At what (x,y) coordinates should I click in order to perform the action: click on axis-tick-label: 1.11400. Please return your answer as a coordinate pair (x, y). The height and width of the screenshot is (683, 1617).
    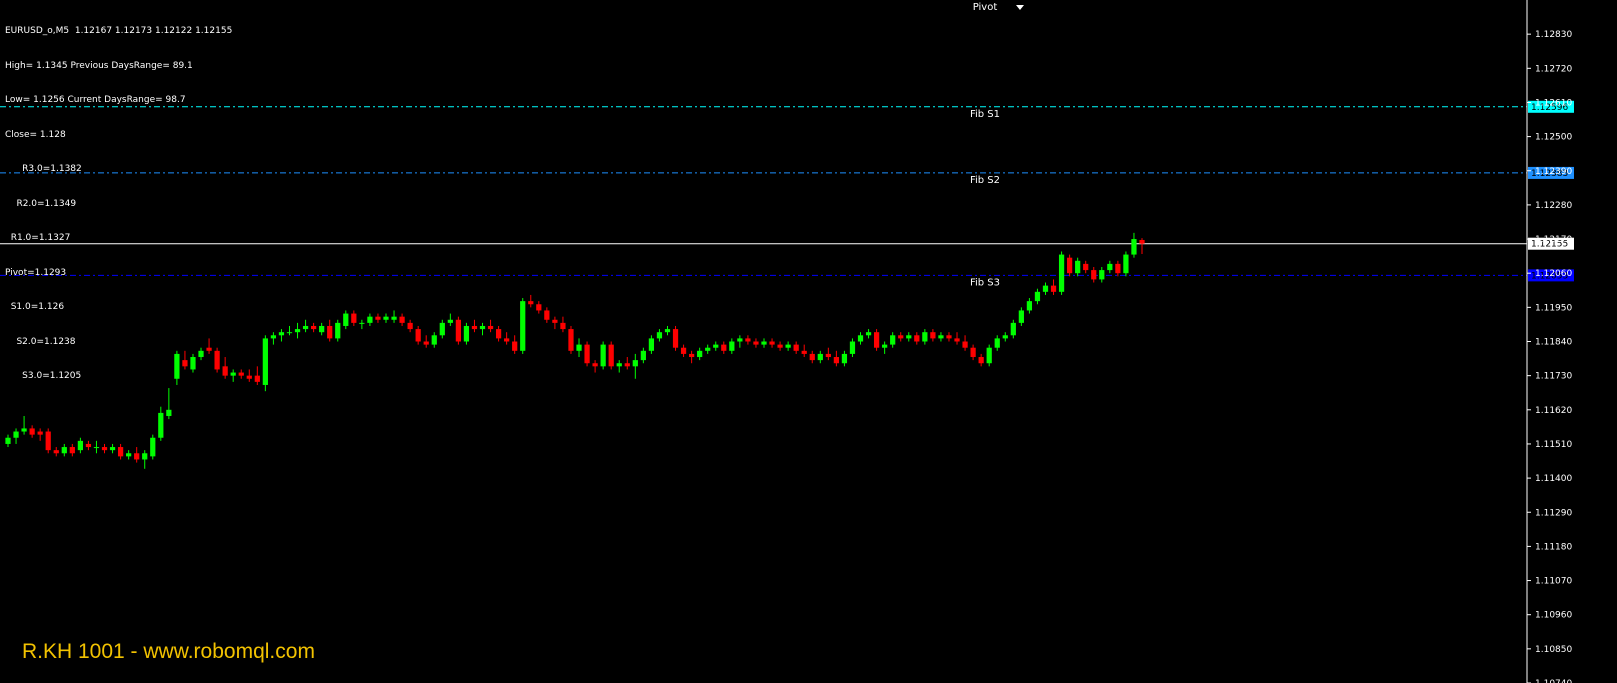
    Looking at the image, I should click on (1553, 479).